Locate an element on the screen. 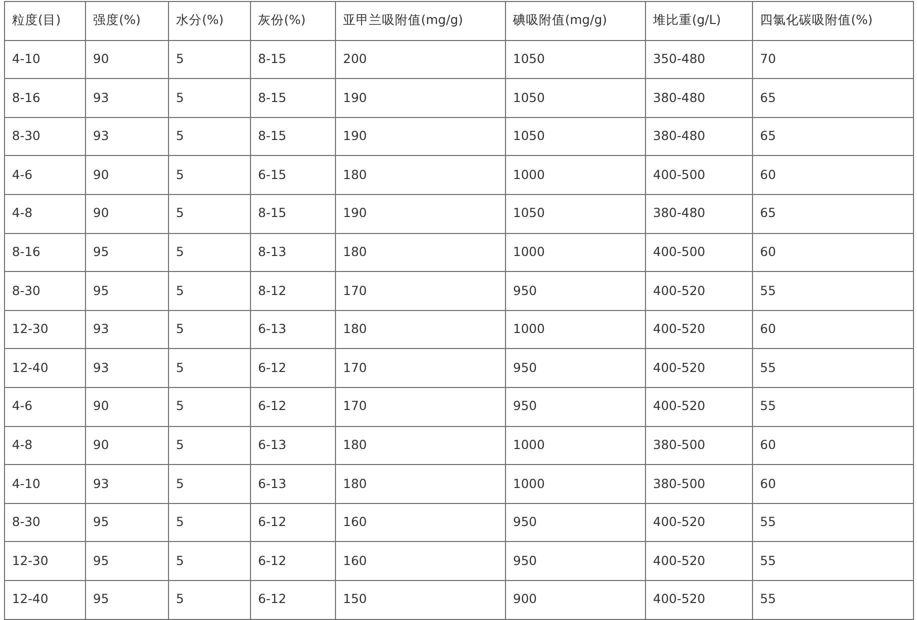 The height and width of the screenshot is (620, 917). table-cell: 70 is located at coordinates (833, 59).